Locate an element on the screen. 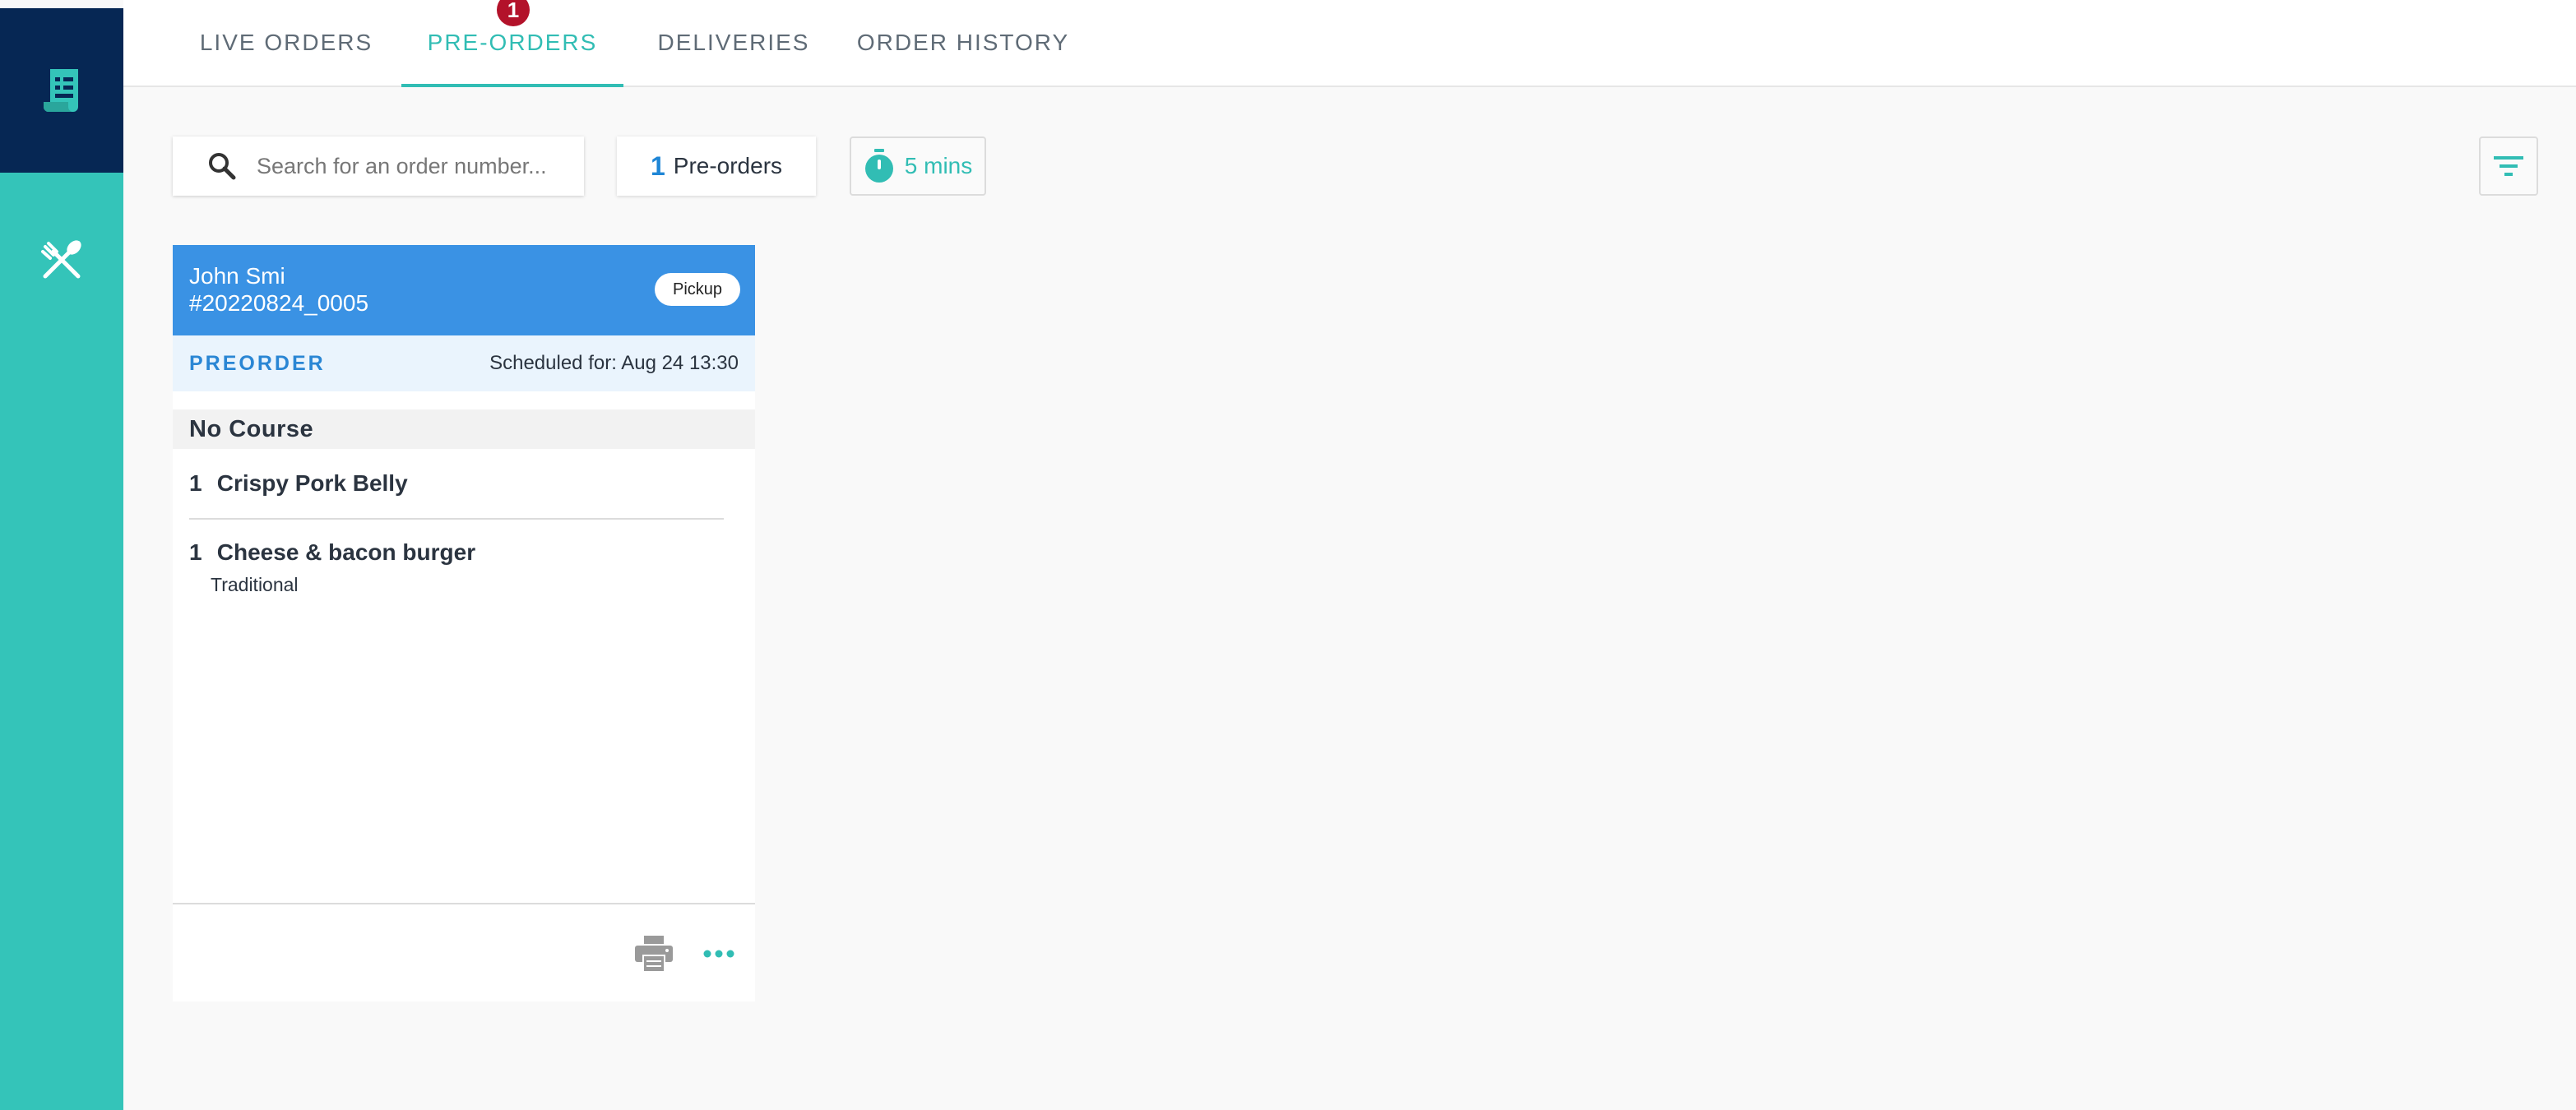  order-search is located at coordinates (379, 166).